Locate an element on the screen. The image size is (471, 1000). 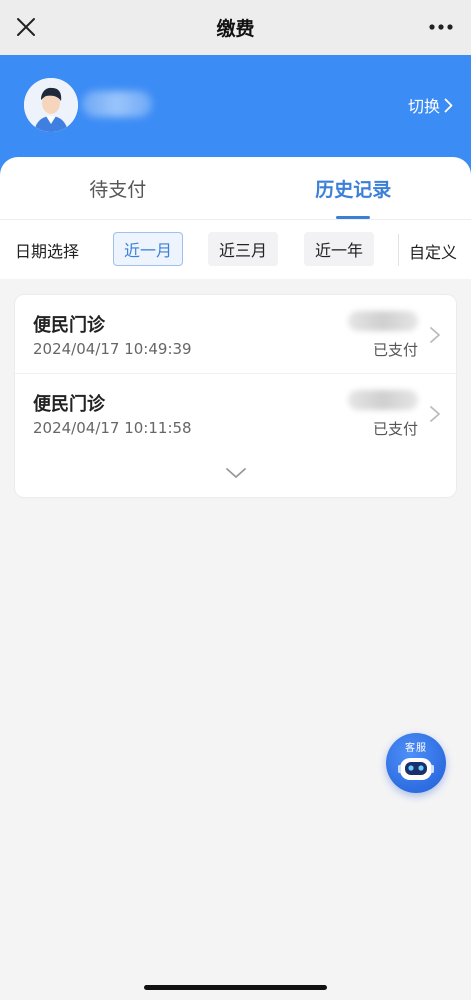
customer-service-button: 客服 is located at coordinates (416, 763).